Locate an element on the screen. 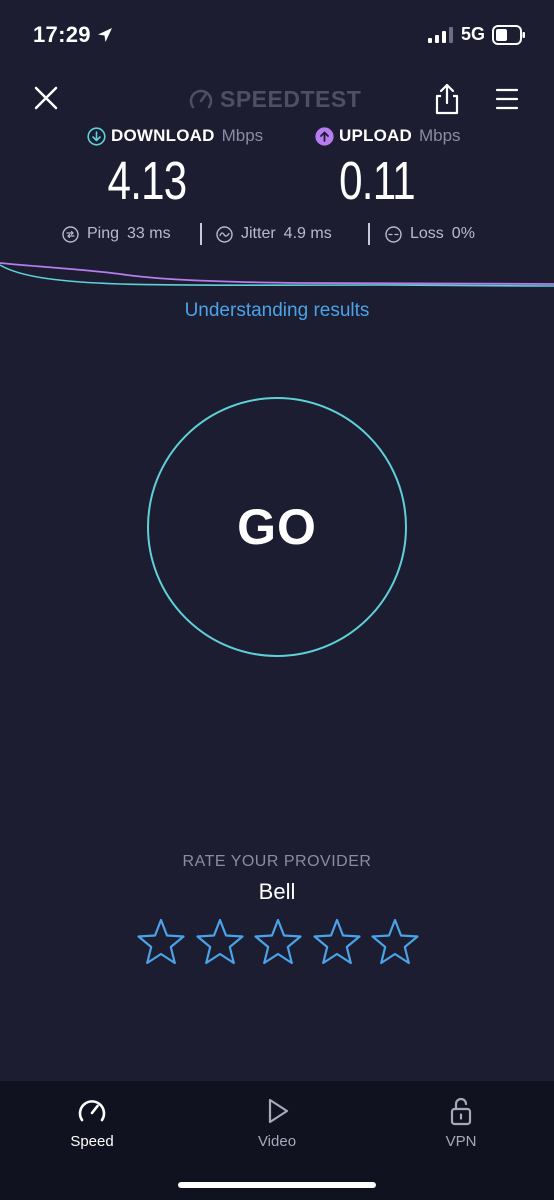 The width and height of the screenshot is (554, 1200). app-title: SPEEDTEST is located at coordinates (274, 99).